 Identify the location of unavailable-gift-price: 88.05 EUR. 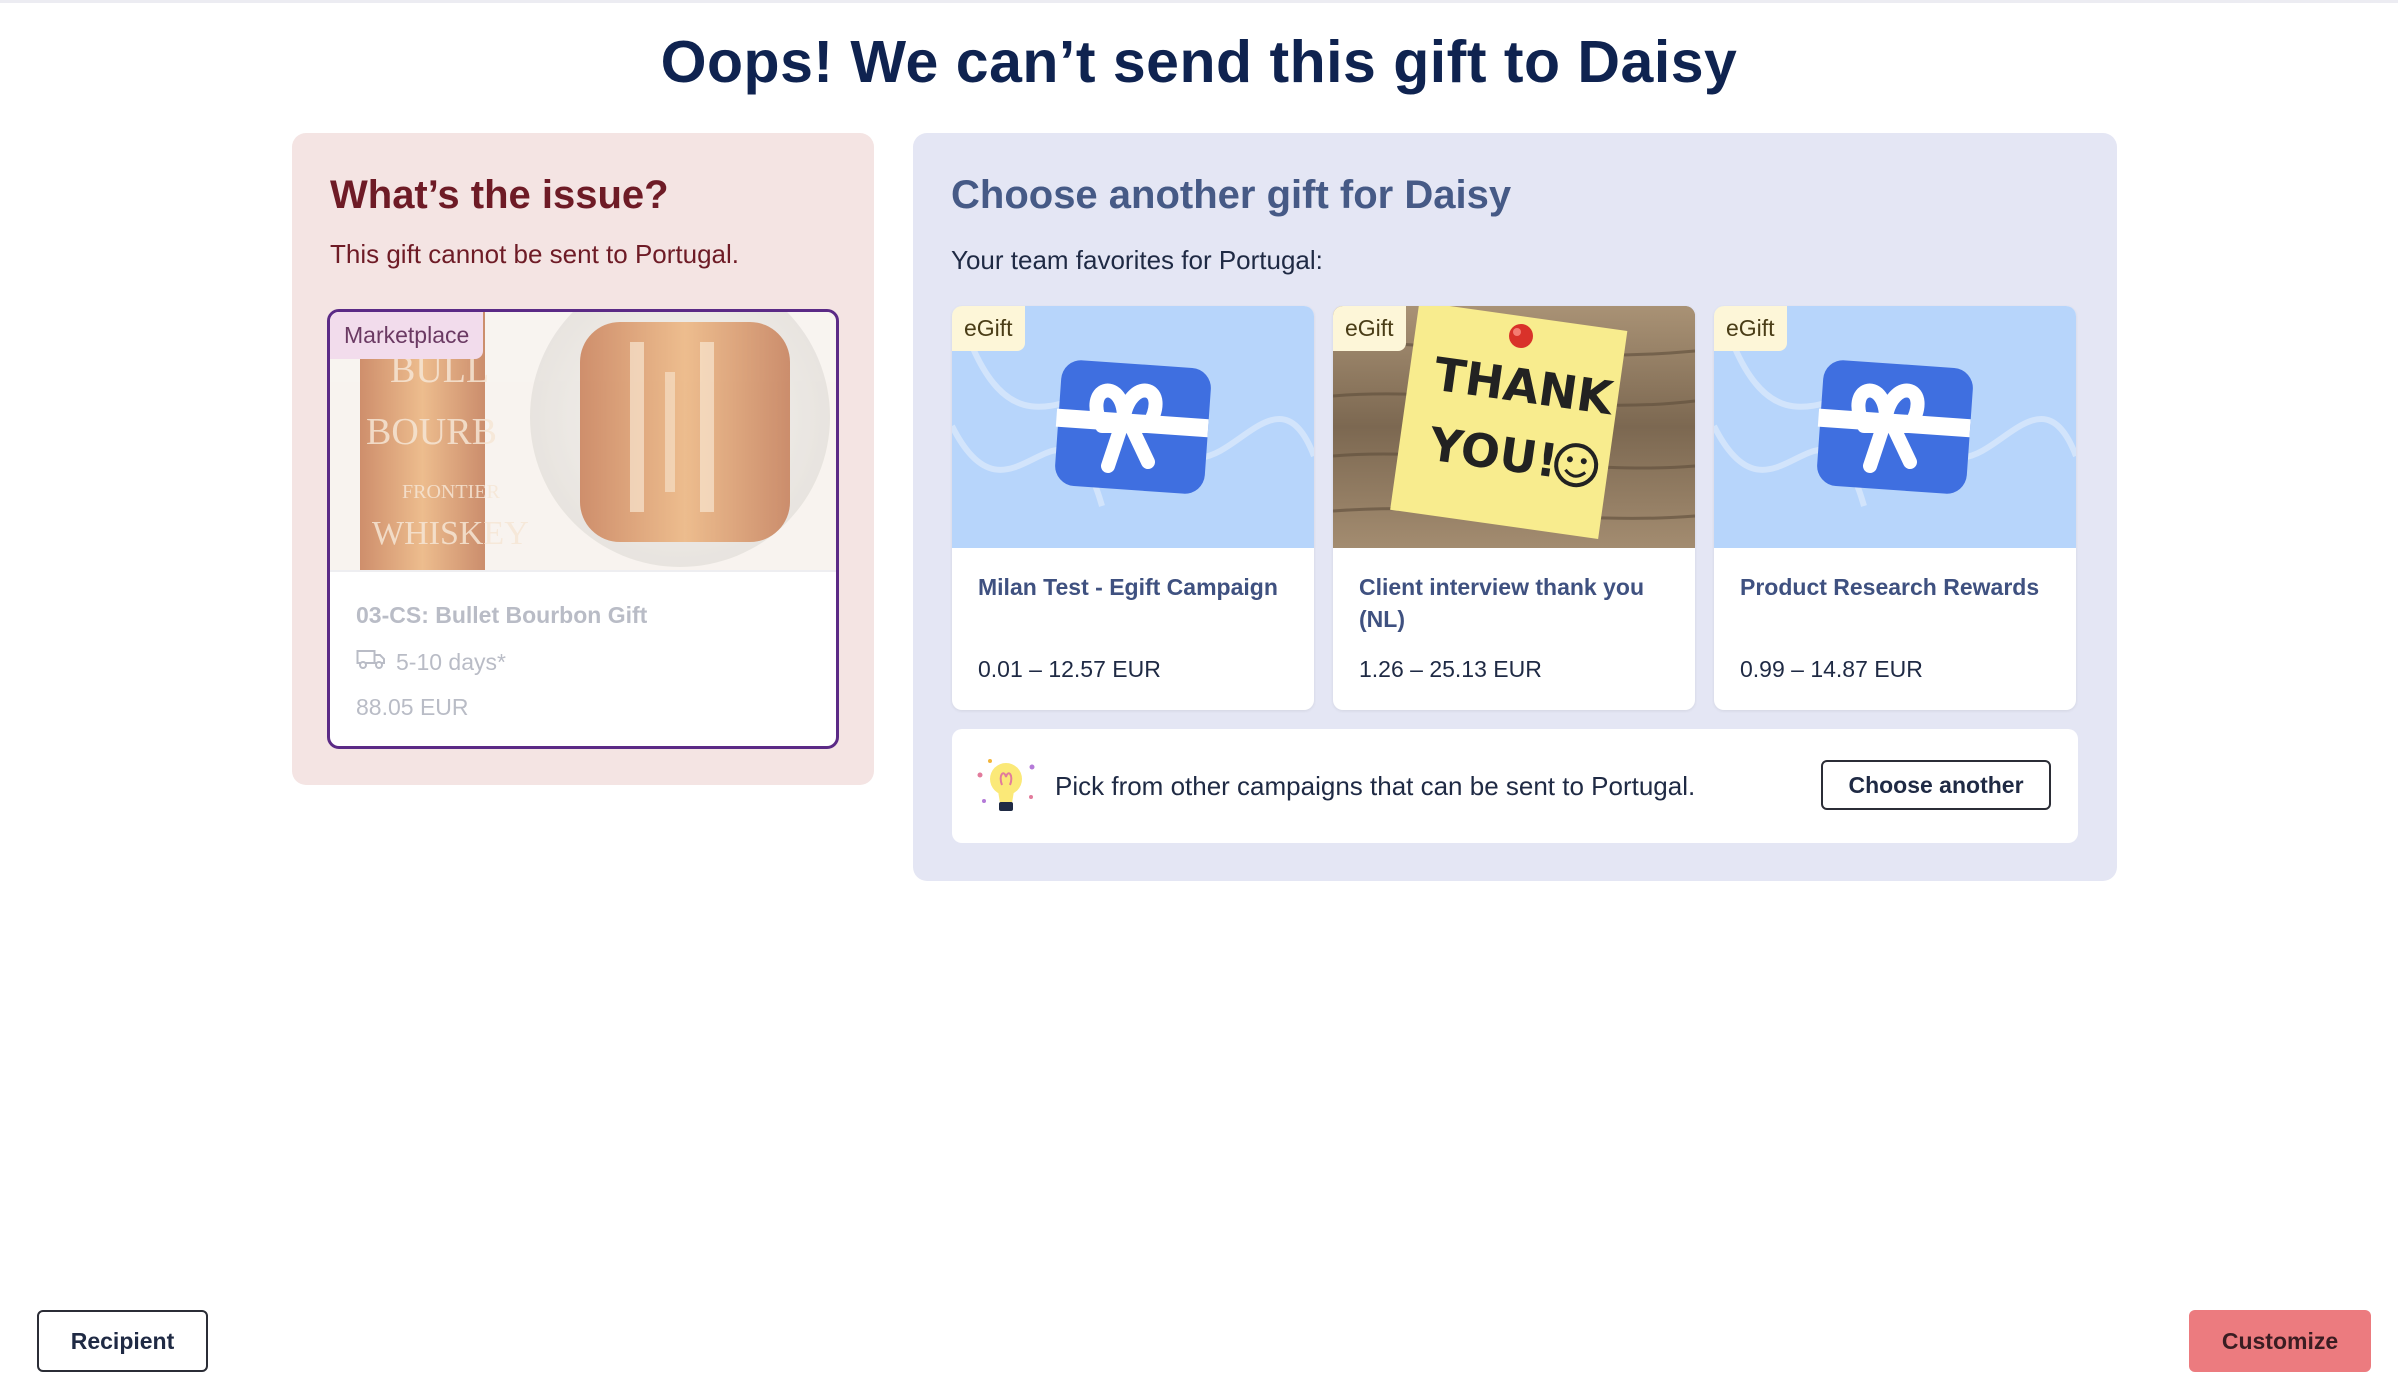
(412, 707).